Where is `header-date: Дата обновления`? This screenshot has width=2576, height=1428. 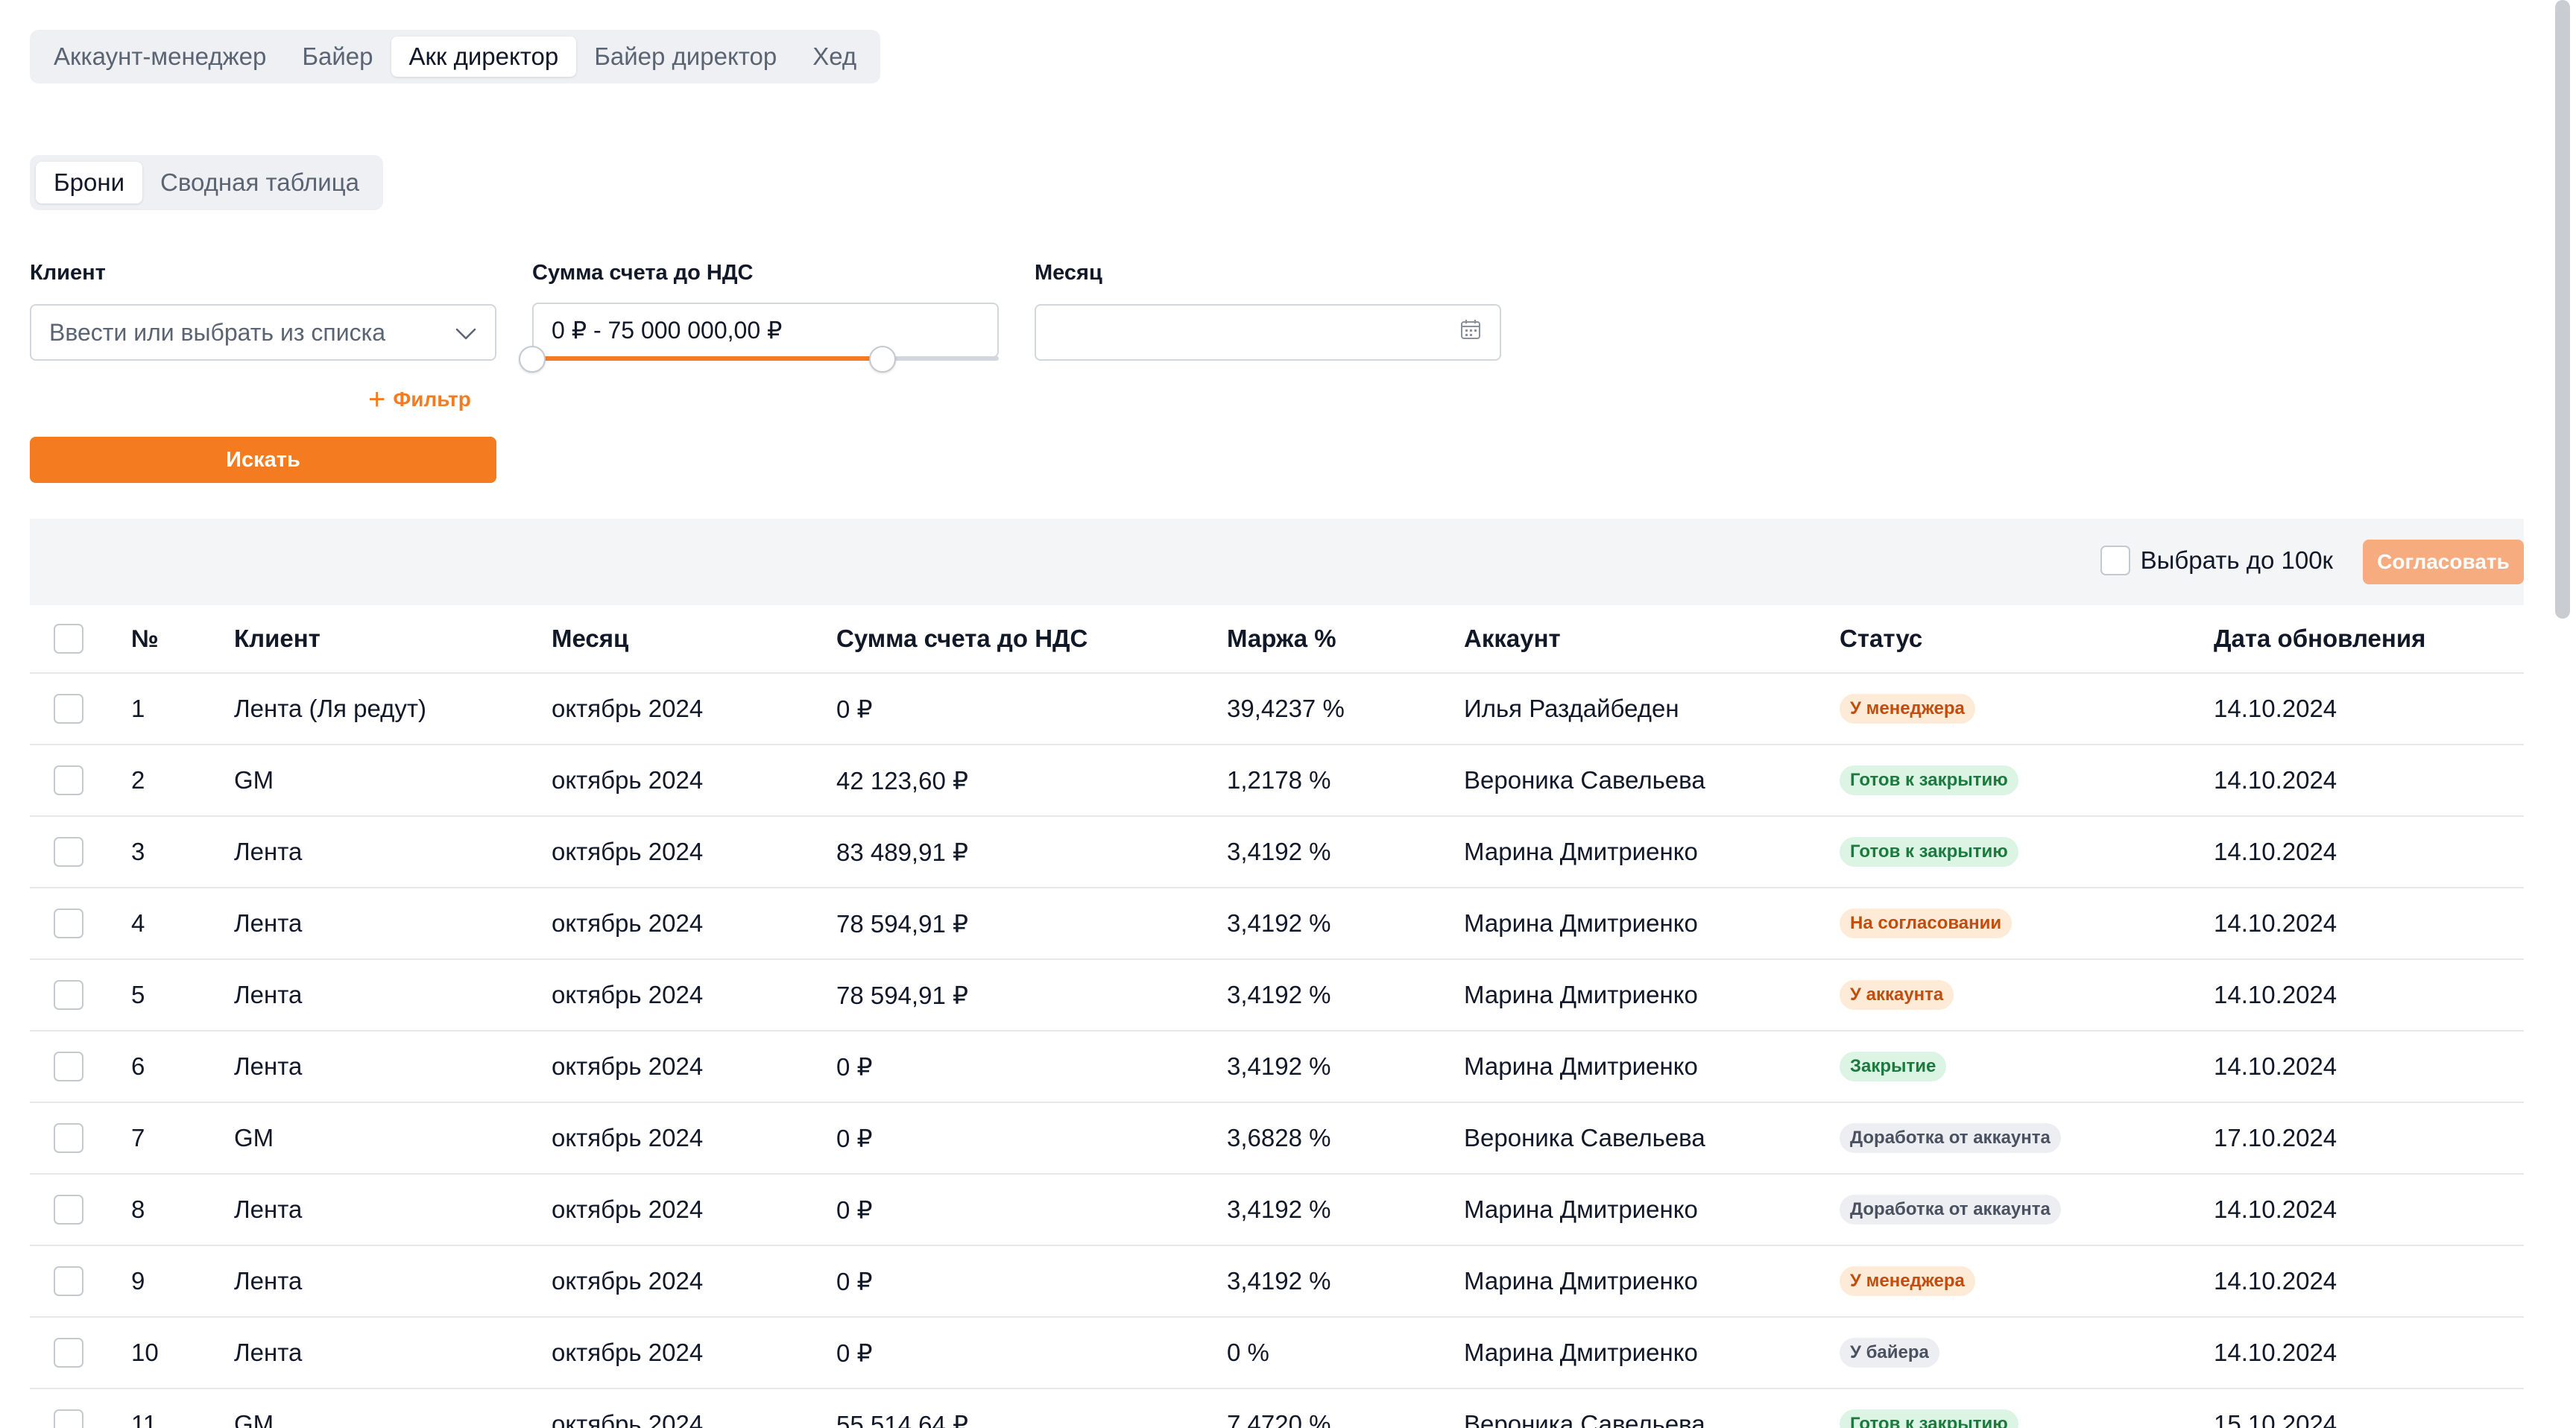 header-date: Дата обновления is located at coordinates (2319, 638).